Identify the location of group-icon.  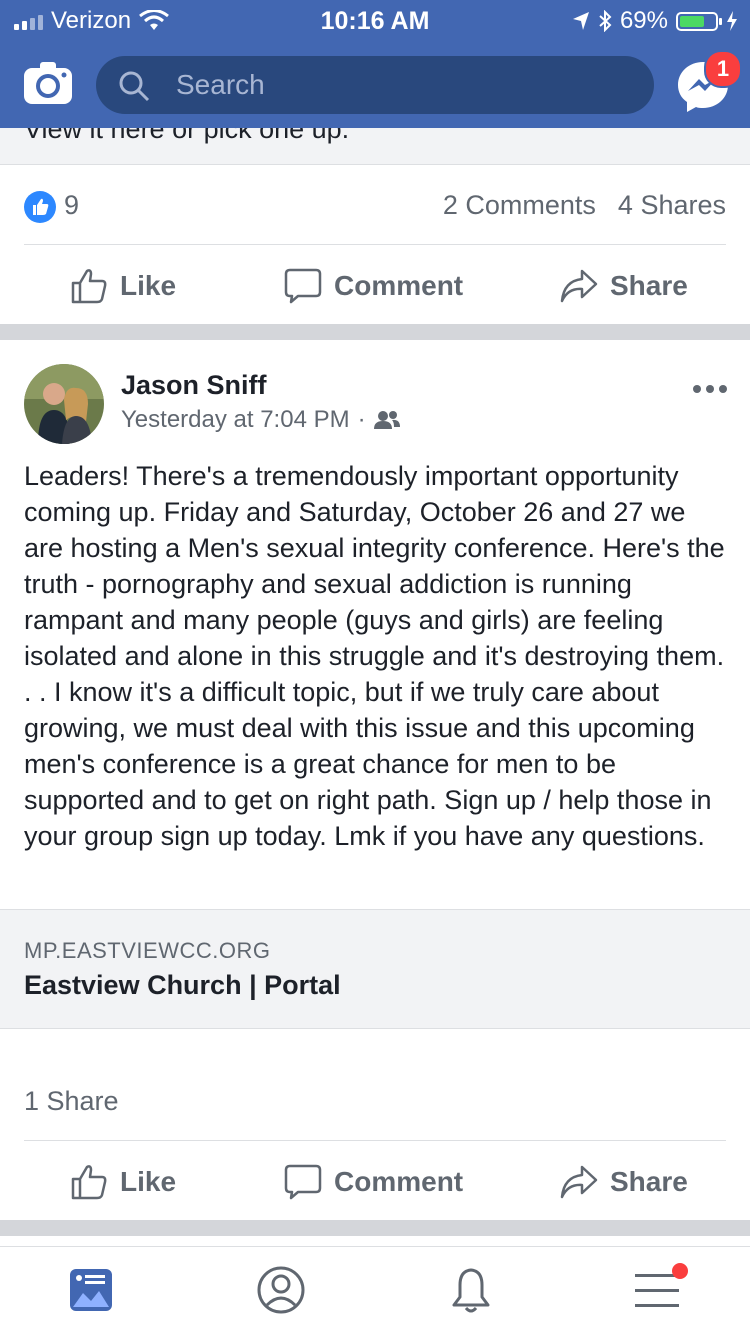
(386, 420).